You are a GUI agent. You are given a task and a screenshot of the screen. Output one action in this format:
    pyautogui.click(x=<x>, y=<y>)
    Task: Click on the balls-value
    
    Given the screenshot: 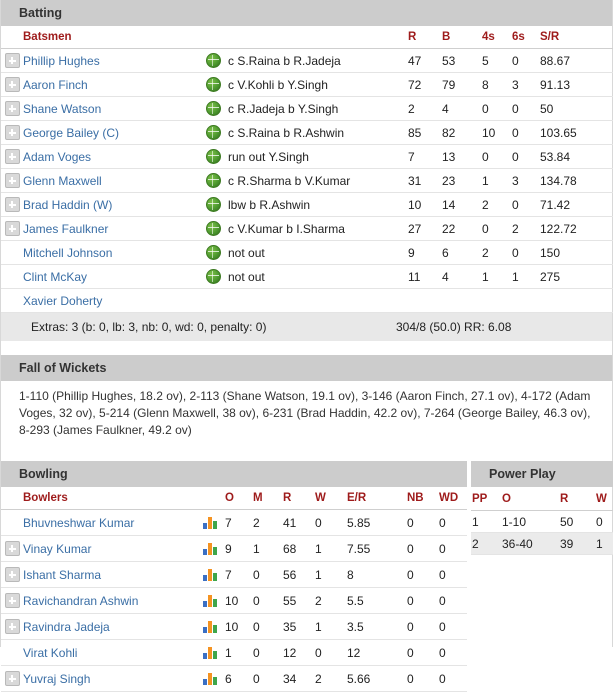 What is the action you would take?
    pyautogui.click(x=462, y=300)
    